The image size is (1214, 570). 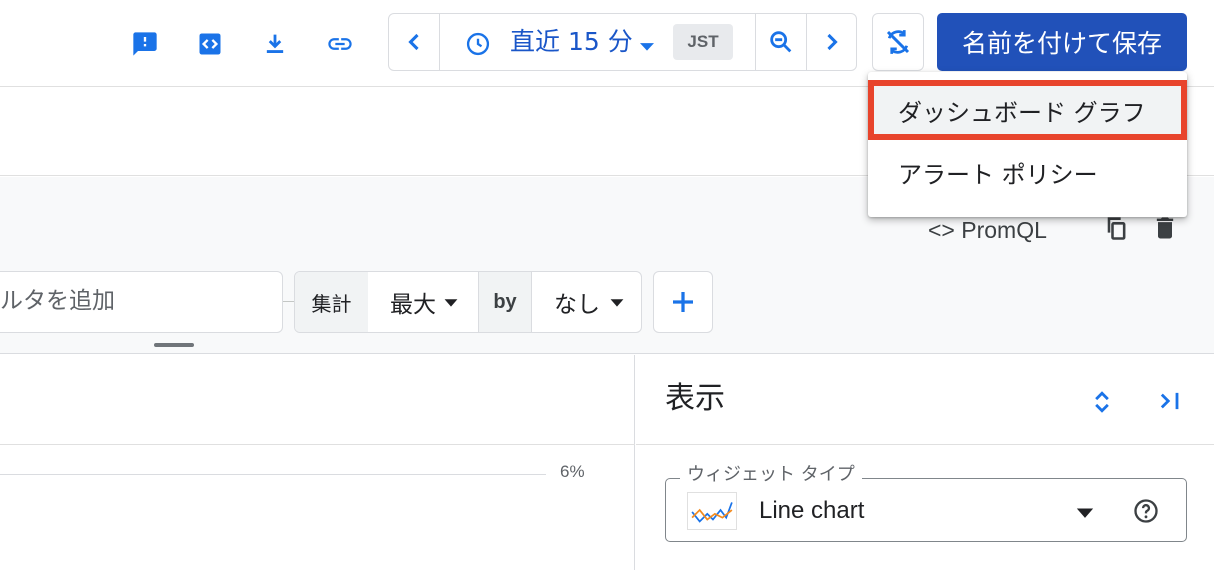 What do you see at coordinates (210, 44) in the screenshot?
I see `code-icon` at bounding box center [210, 44].